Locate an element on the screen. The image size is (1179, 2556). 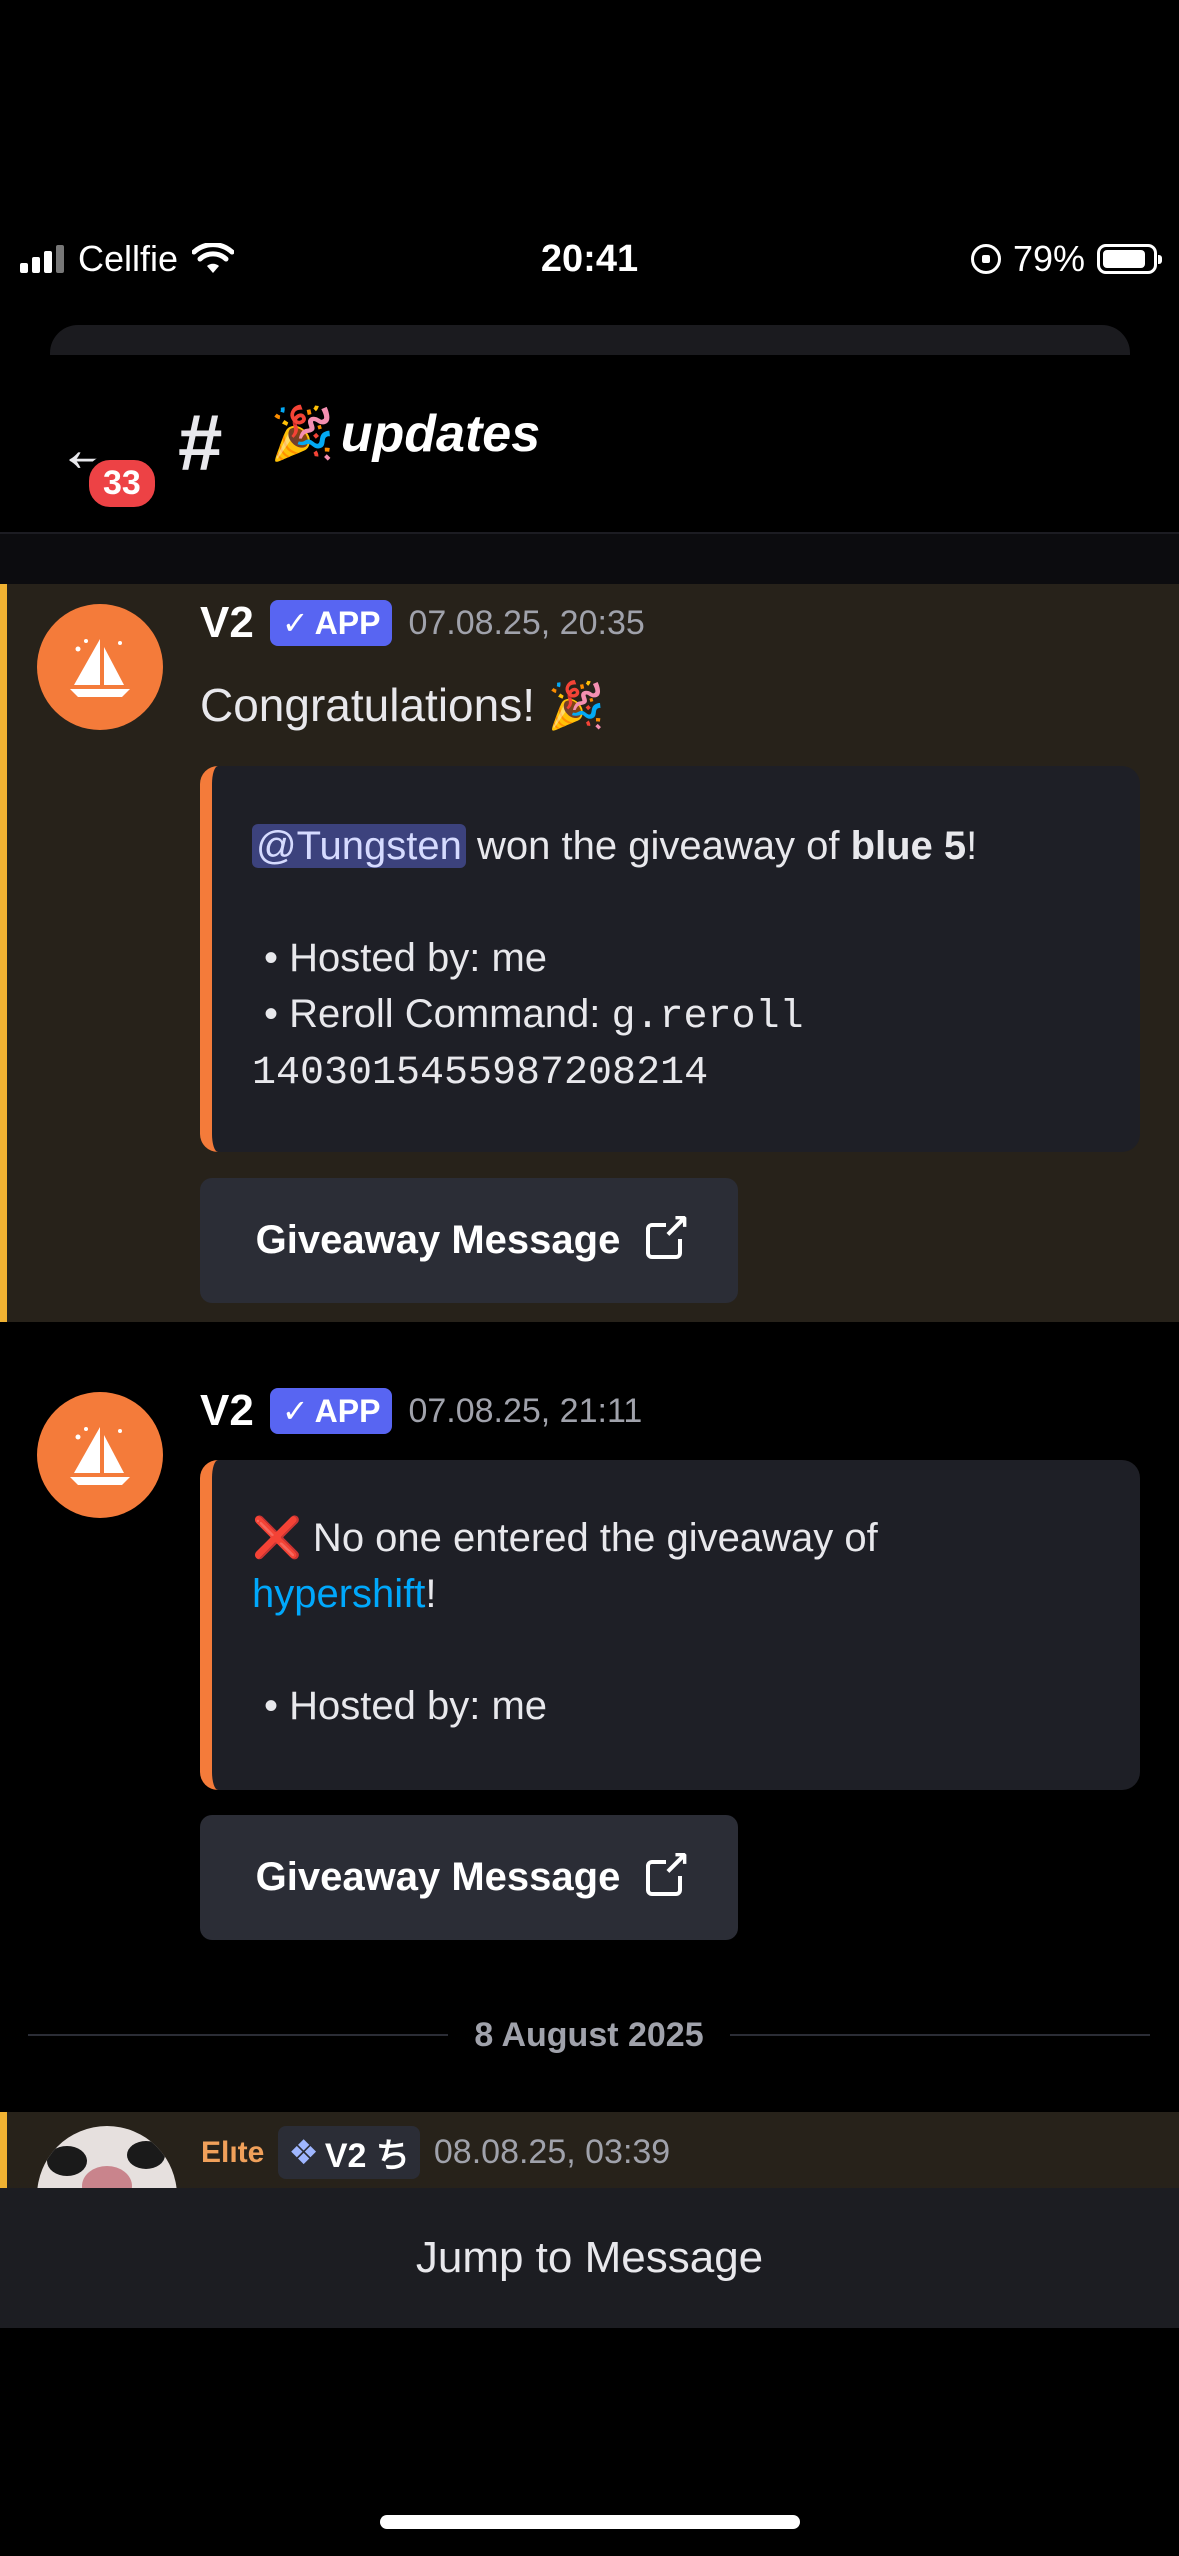
channel-hash-icon: # is located at coordinates (200, 442).